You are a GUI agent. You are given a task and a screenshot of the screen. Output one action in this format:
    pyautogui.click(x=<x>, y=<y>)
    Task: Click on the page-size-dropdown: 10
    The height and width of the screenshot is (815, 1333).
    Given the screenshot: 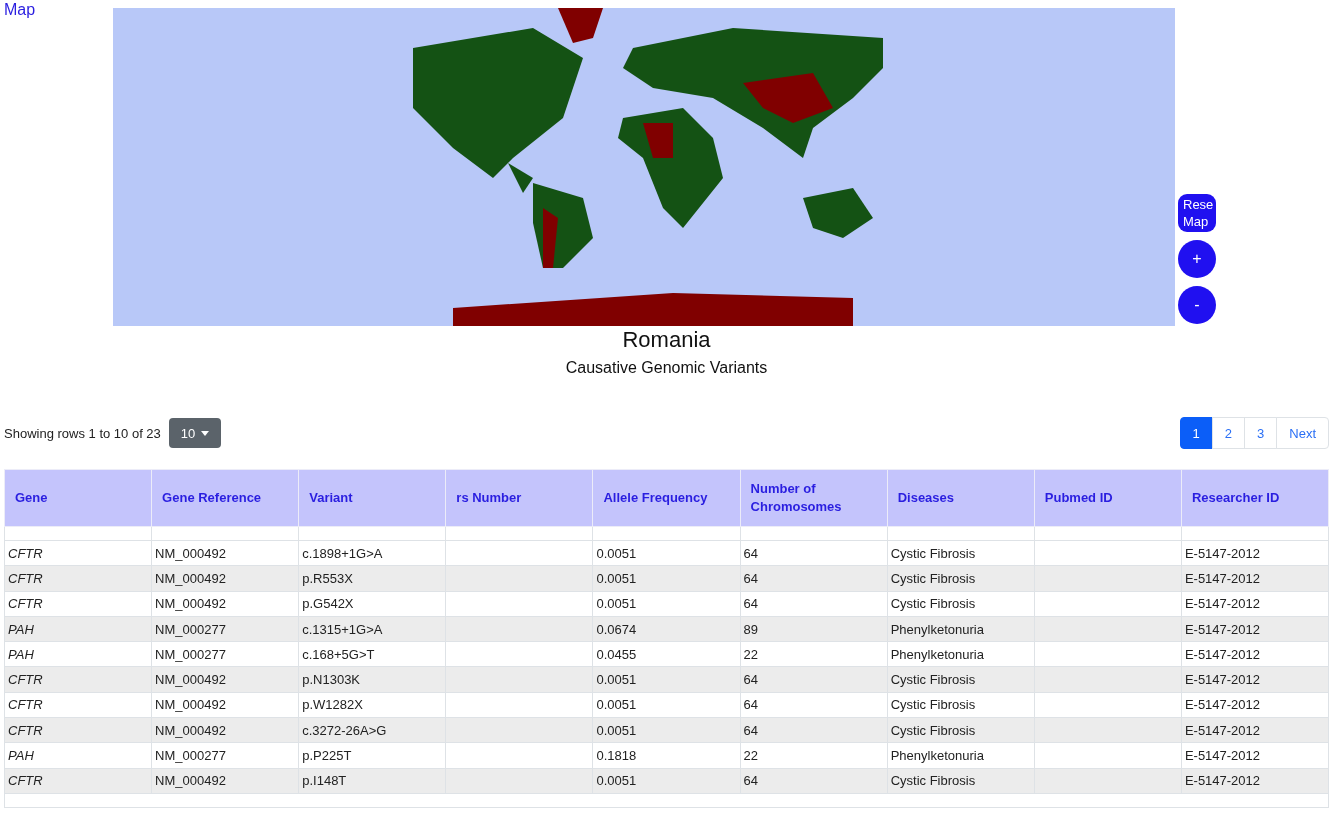 What is the action you would take?
    pyautogui.click(x=195, y=433)
    